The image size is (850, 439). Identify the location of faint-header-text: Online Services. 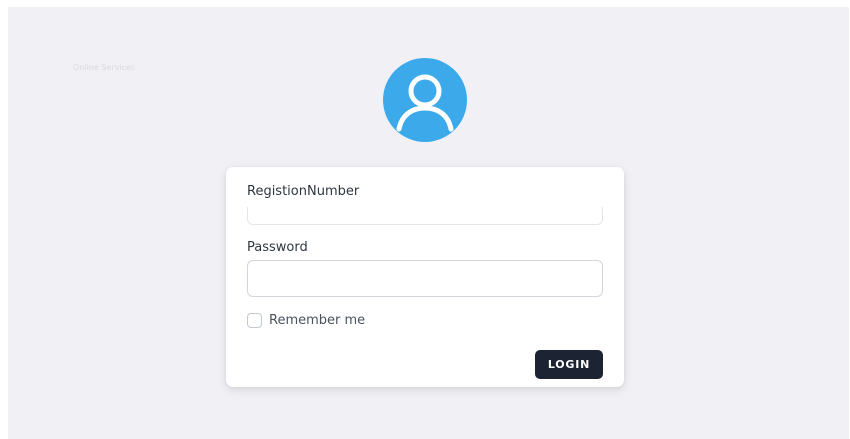
(104, 67).